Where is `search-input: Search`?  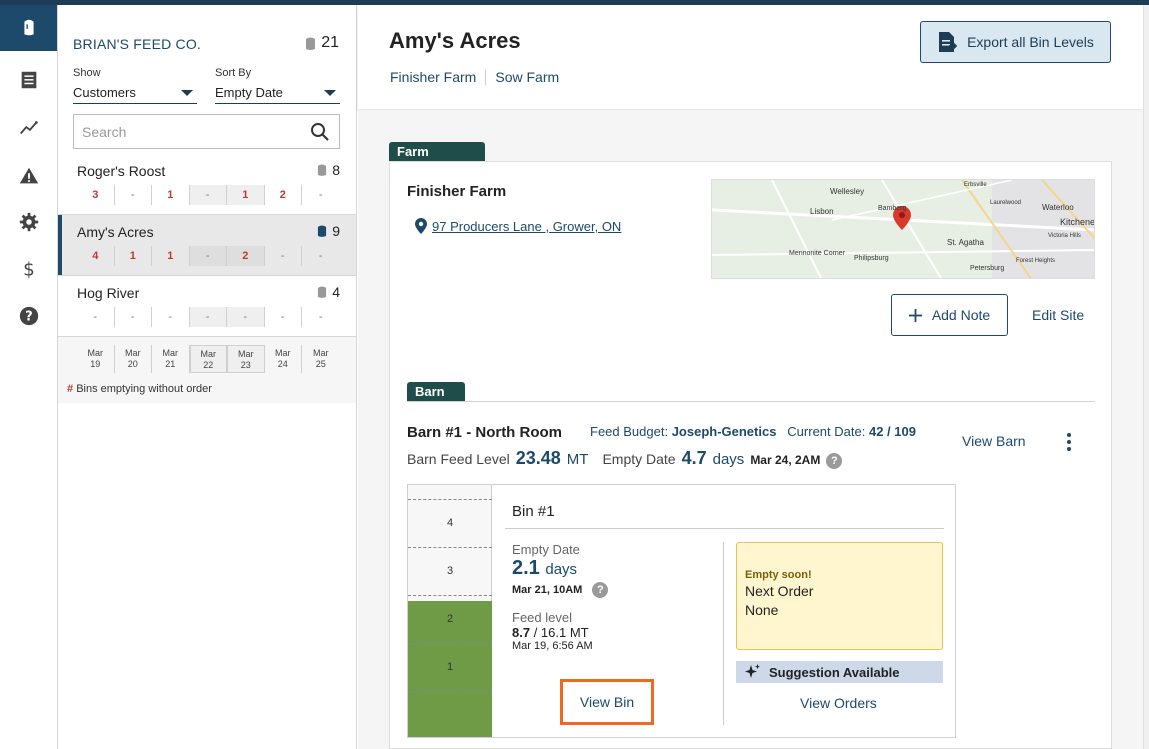 search-input: Search is located at coordinates (206, 131).